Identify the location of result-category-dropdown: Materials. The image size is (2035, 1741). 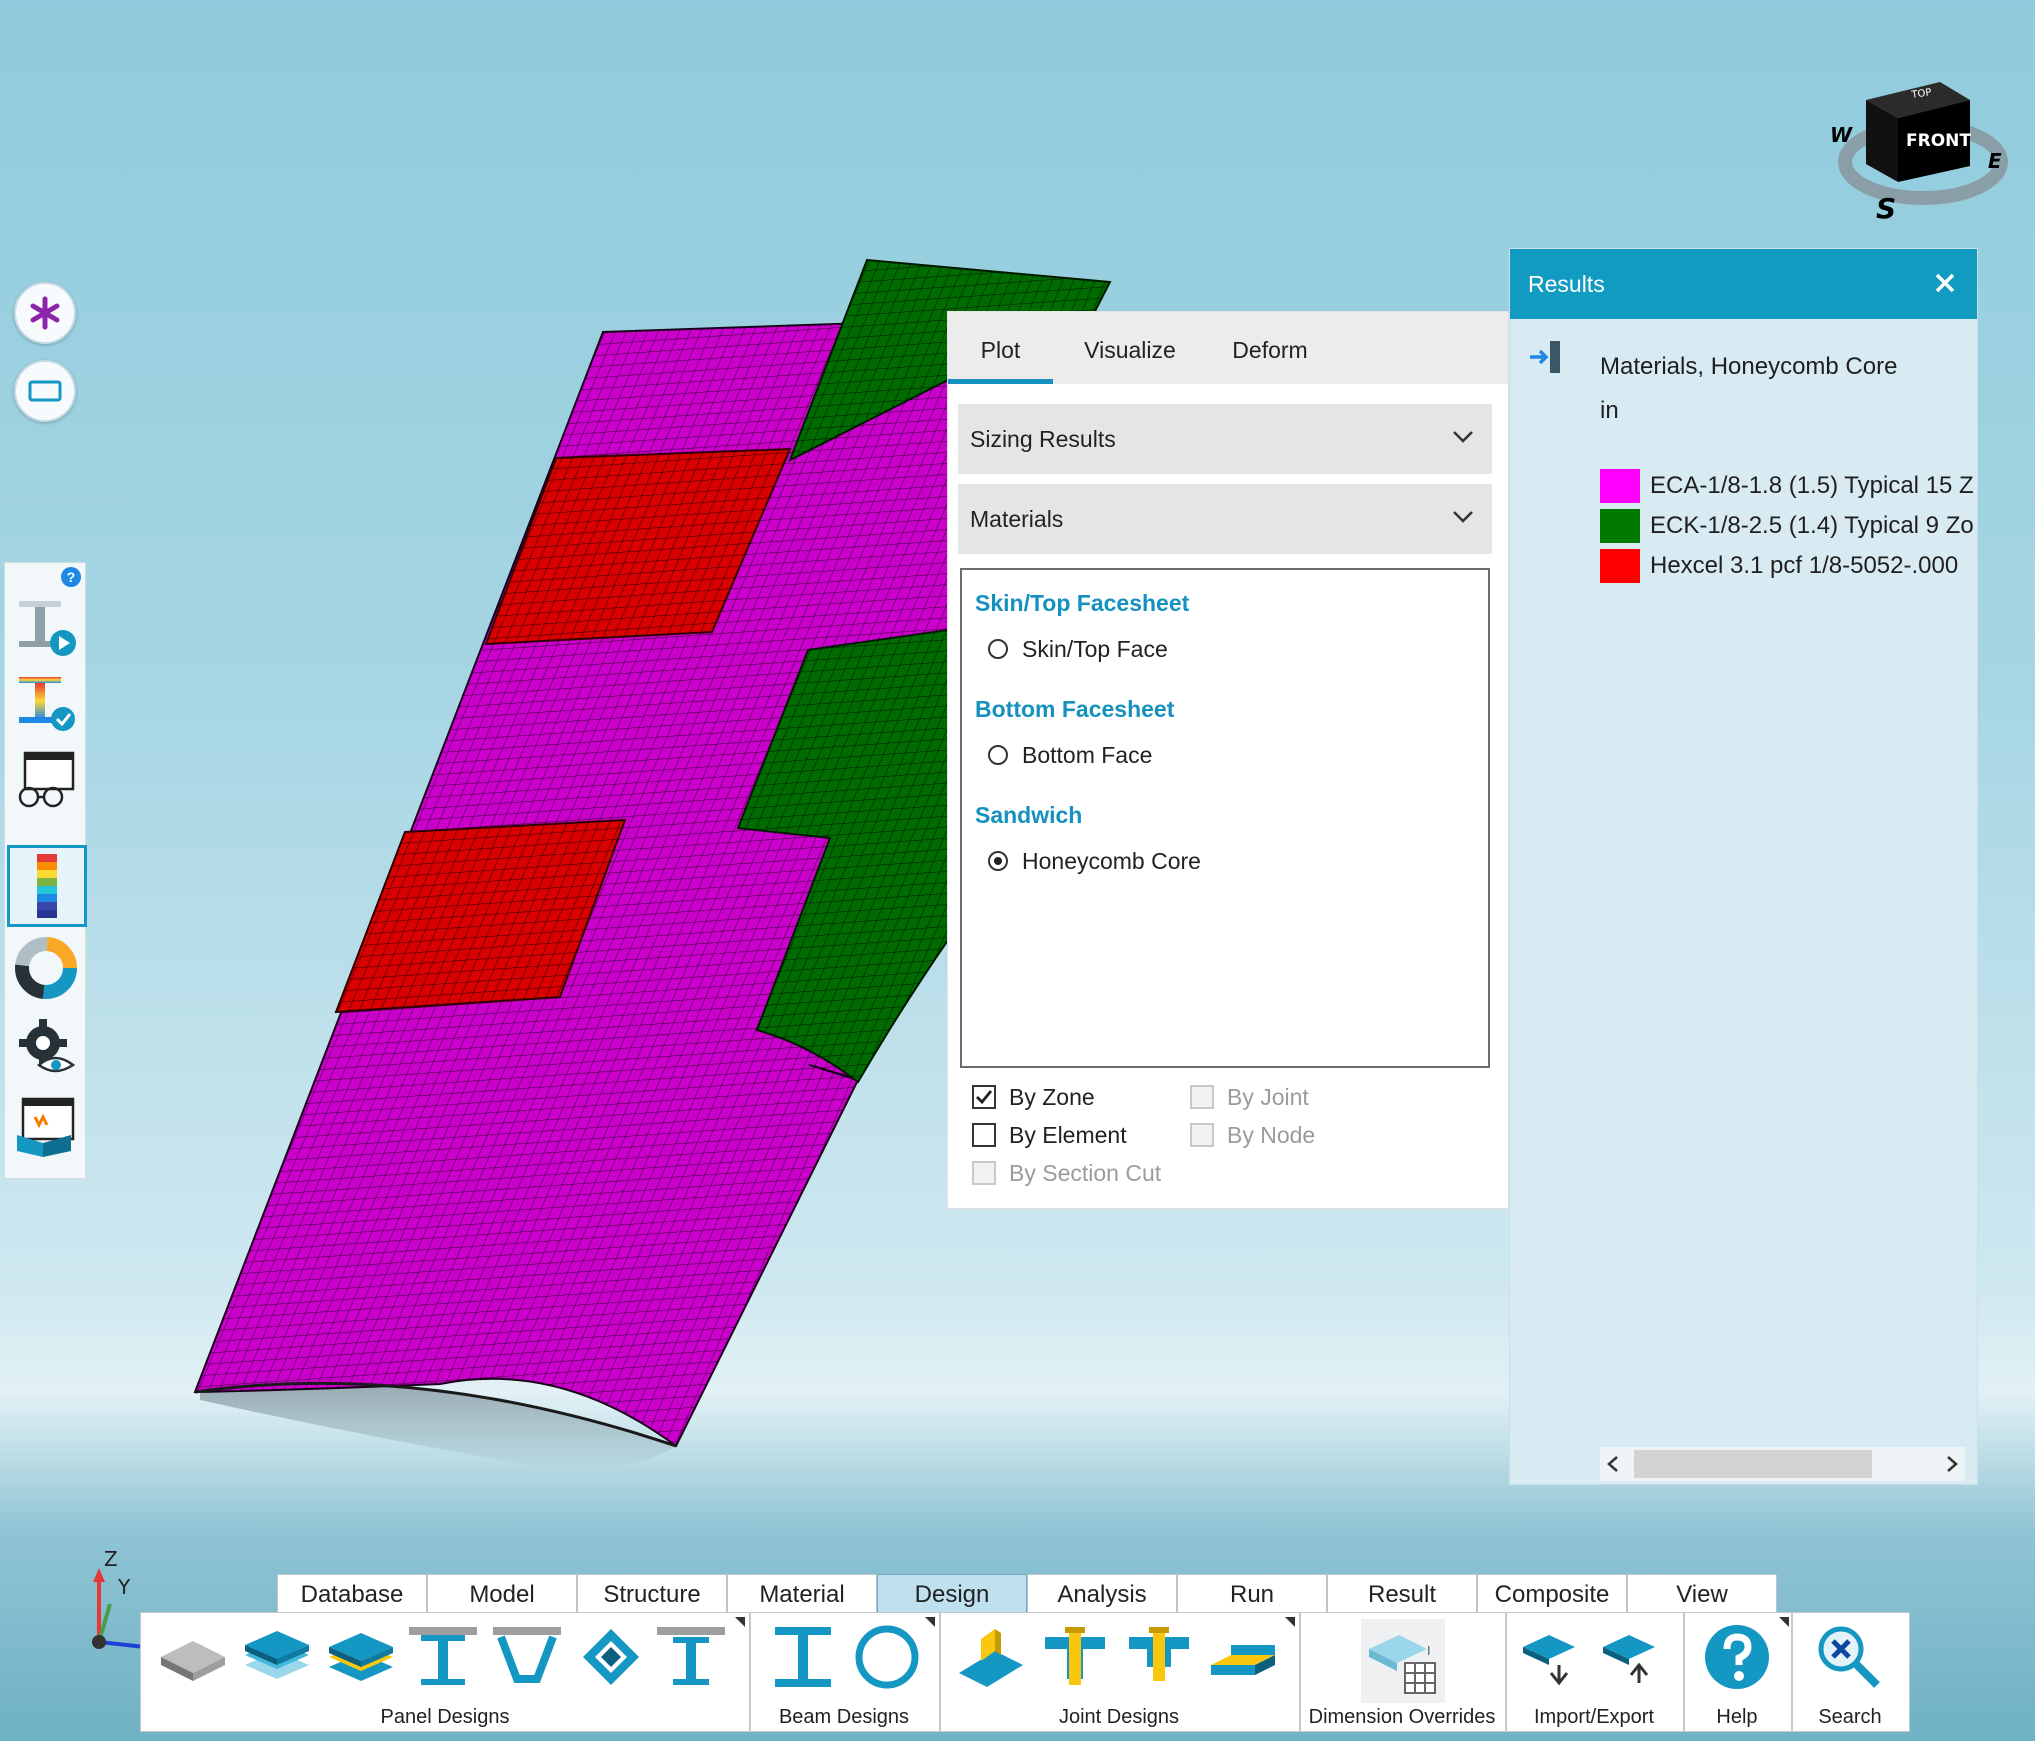
(1225, 519).